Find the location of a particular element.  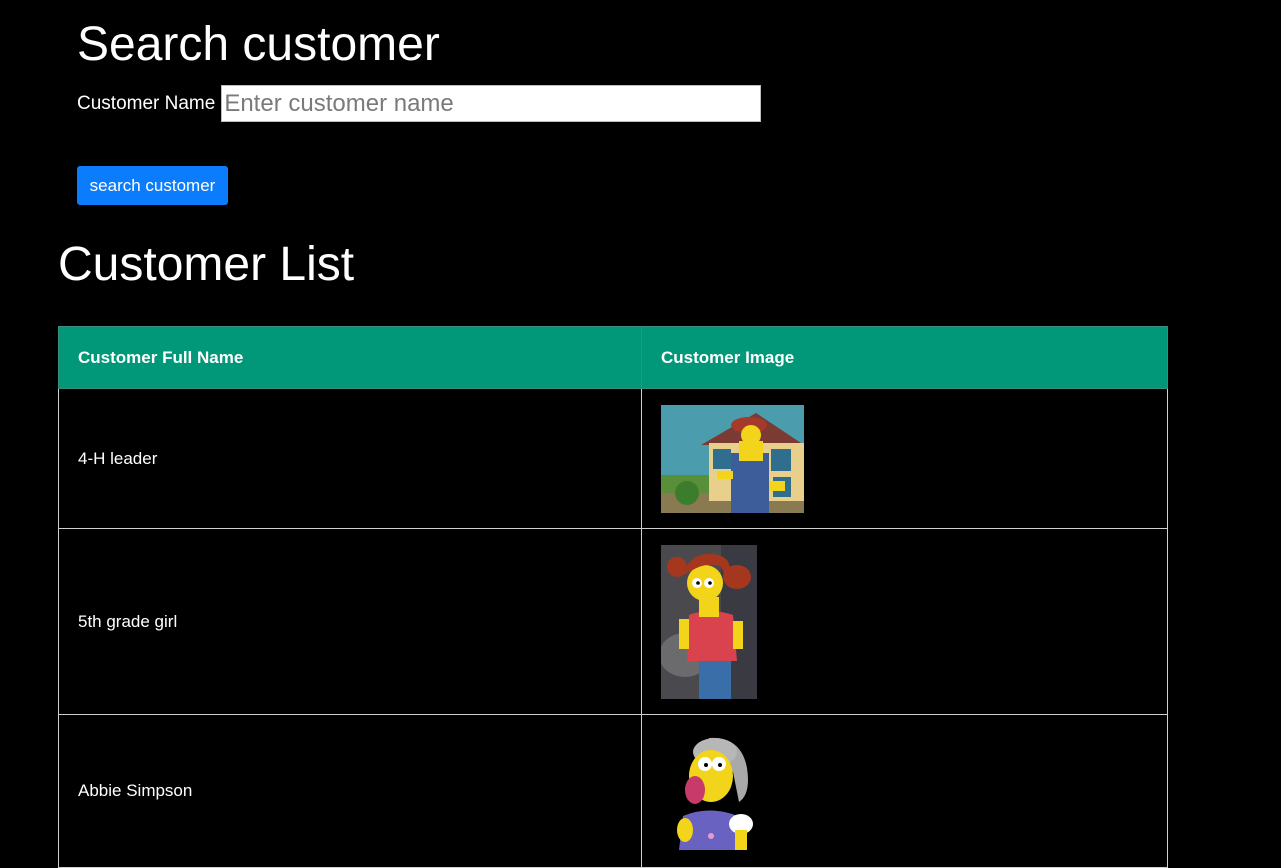

search-row: Customer Name is located at coordinates (419, 103).